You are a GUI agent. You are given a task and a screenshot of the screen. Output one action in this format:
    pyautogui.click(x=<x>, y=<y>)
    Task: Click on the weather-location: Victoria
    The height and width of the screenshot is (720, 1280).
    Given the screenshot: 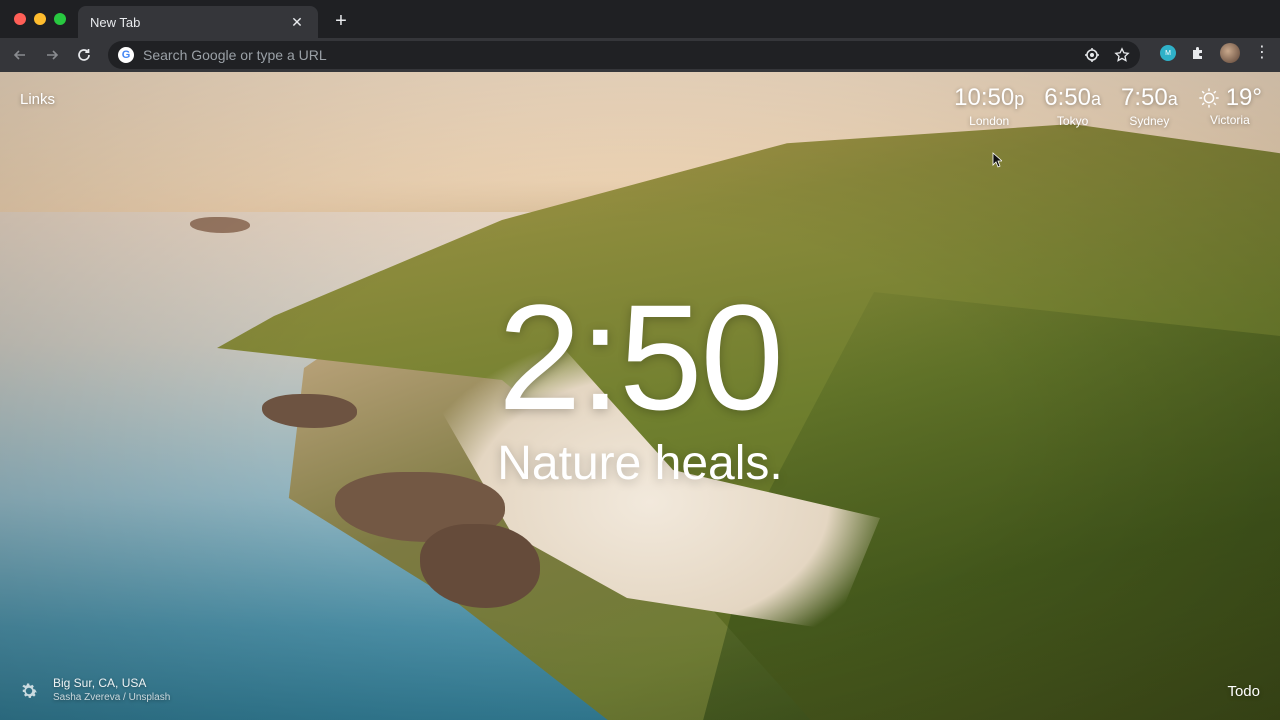 What is the action you would take?
    pyautogui.click(x=1229, y=120)
    